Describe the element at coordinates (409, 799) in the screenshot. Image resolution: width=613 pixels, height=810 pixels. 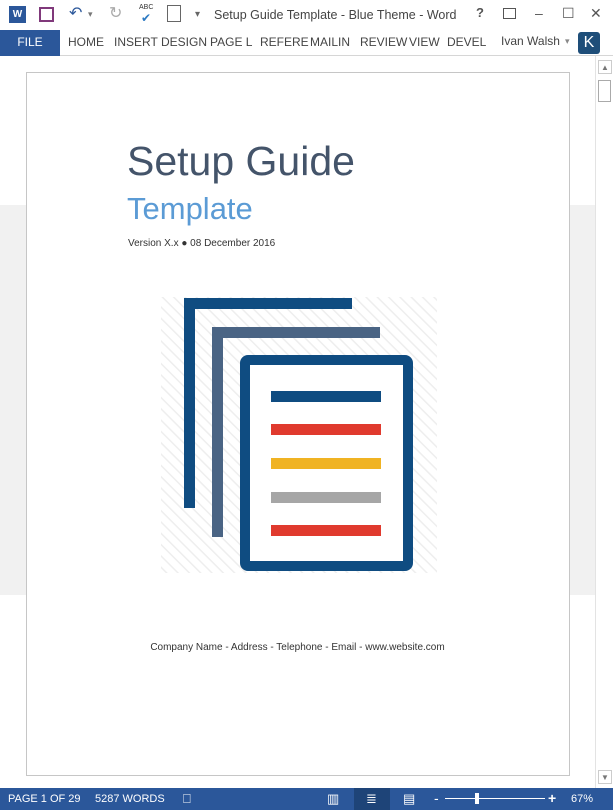
I see `web-layout-icon: ▤` at that location.